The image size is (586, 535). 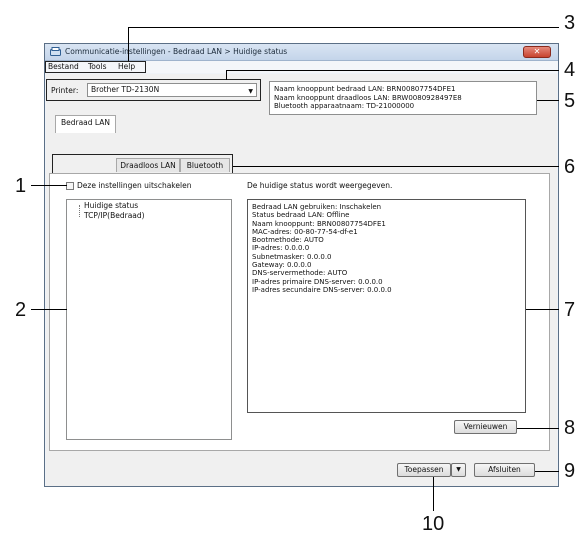 What do you see at coordinates (149, 319) in the screenshot?
I see `settings-tree` at bounding box center [149, 319].